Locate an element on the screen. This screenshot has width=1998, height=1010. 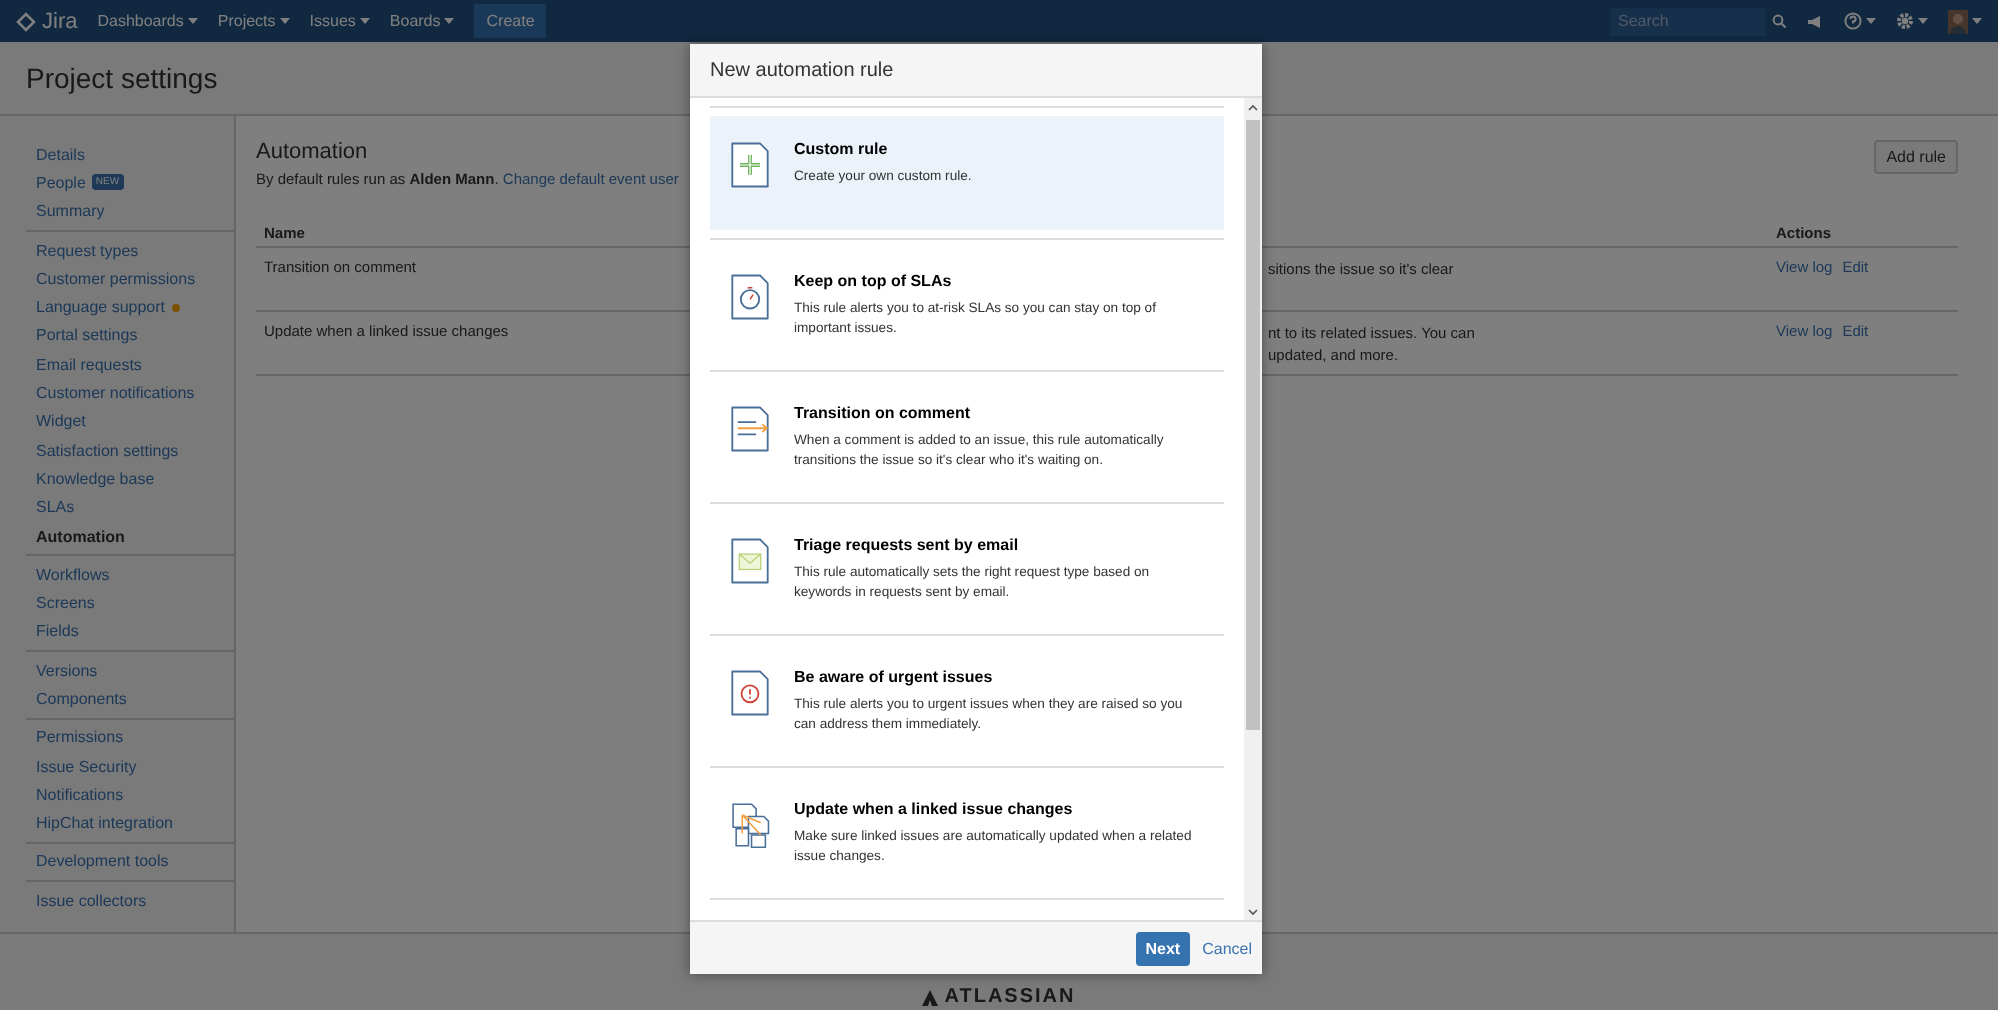
cancel-link: Cancel is located at coordinates (1227, 948).